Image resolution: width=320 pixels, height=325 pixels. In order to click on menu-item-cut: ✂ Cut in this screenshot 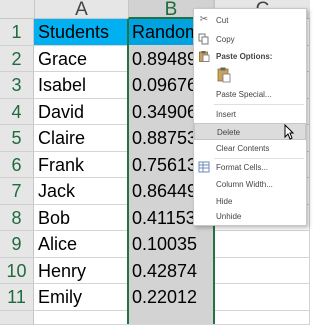, I will do `click(250, 20)`.